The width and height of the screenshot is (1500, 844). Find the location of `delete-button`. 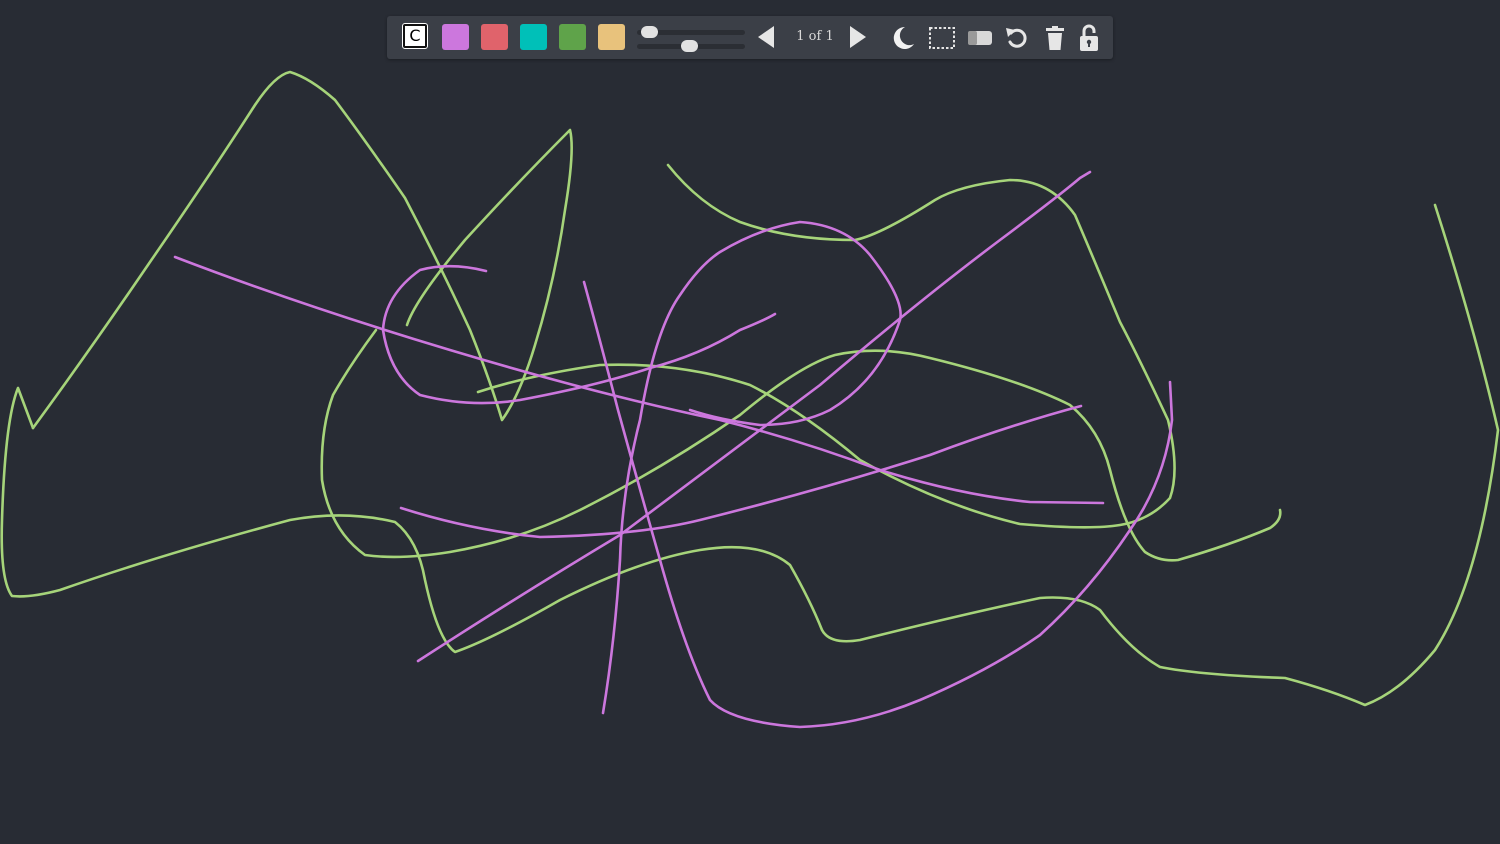

delete-button is located at coordinates (1055, 37).